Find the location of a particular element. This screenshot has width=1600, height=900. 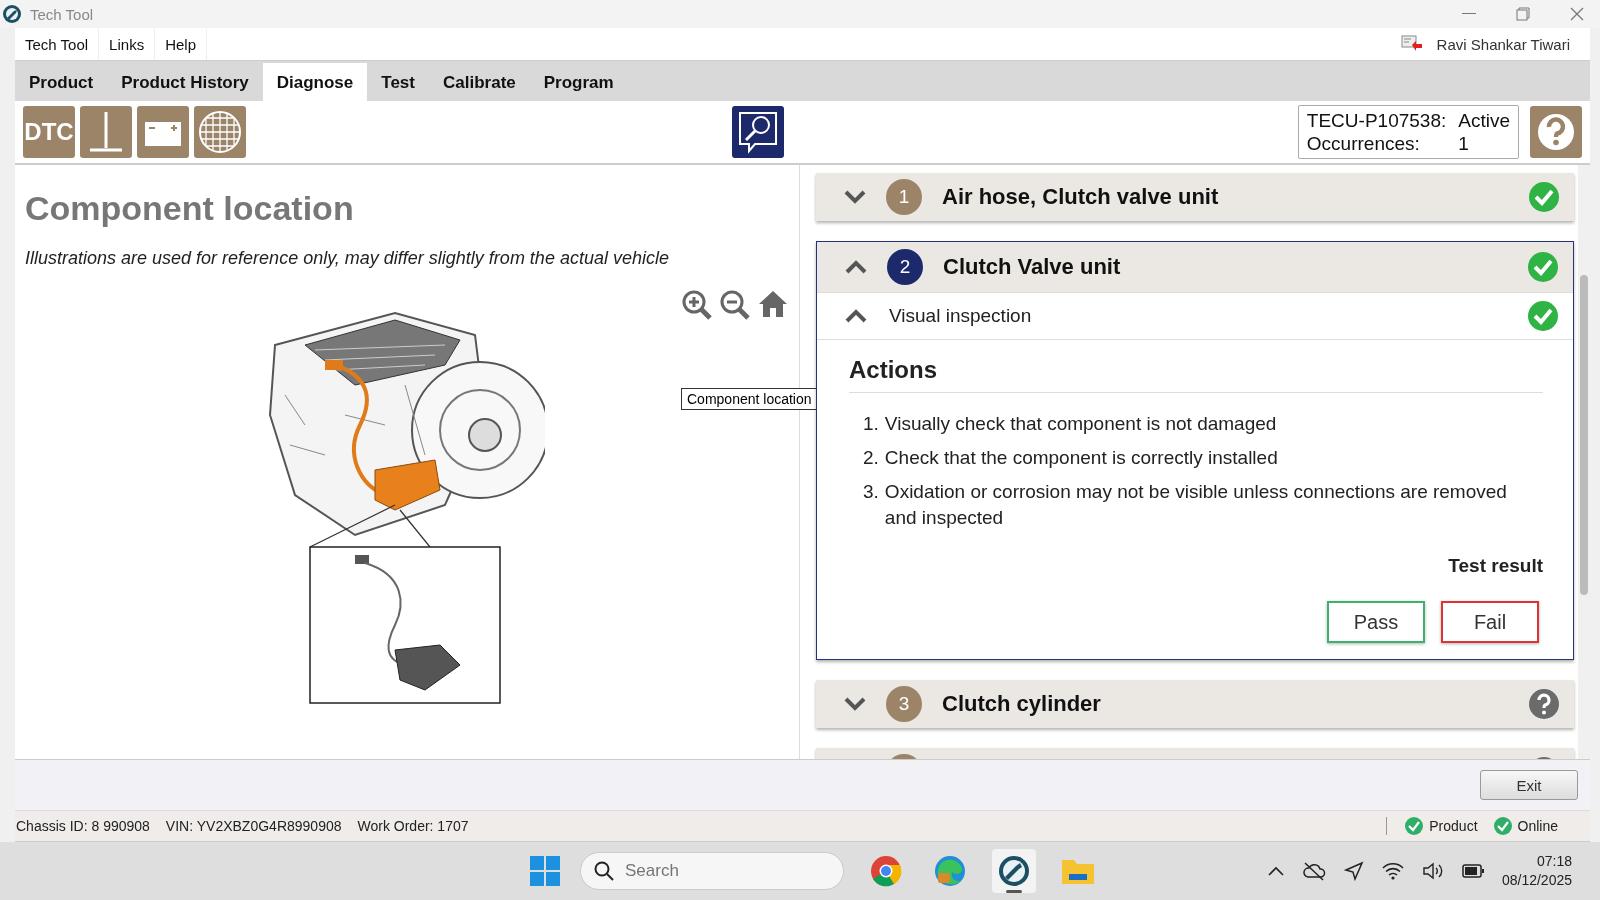

list-number: 2. is located at coordinates (871, 458).